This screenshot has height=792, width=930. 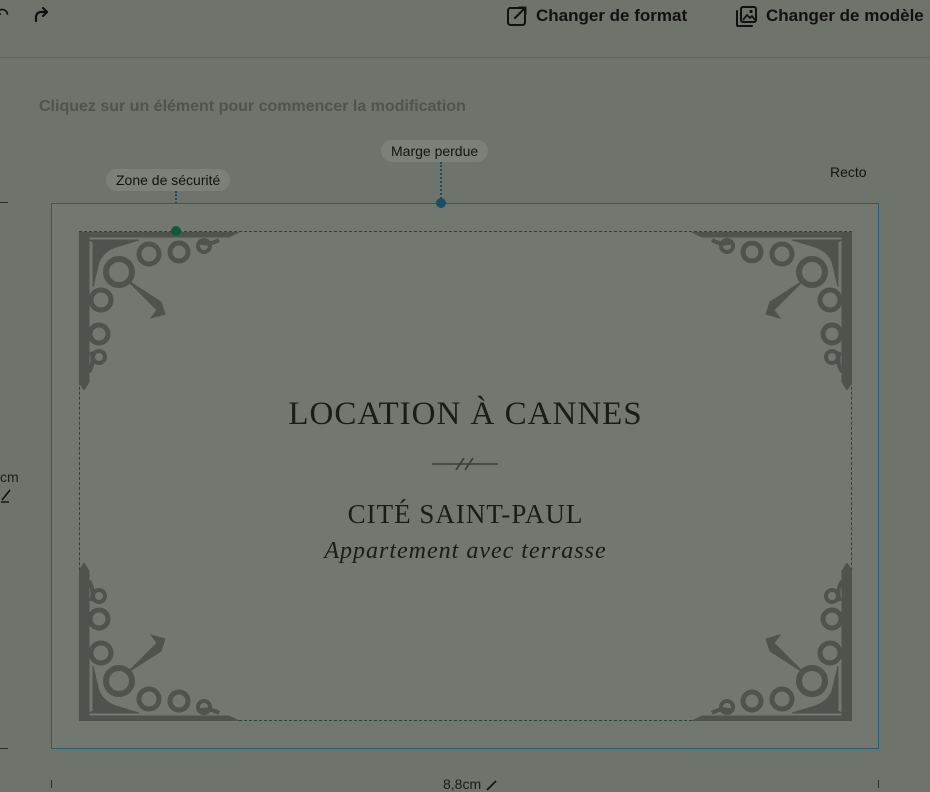 I want to click on safe-zone-marker, so click(x=176, y=231).